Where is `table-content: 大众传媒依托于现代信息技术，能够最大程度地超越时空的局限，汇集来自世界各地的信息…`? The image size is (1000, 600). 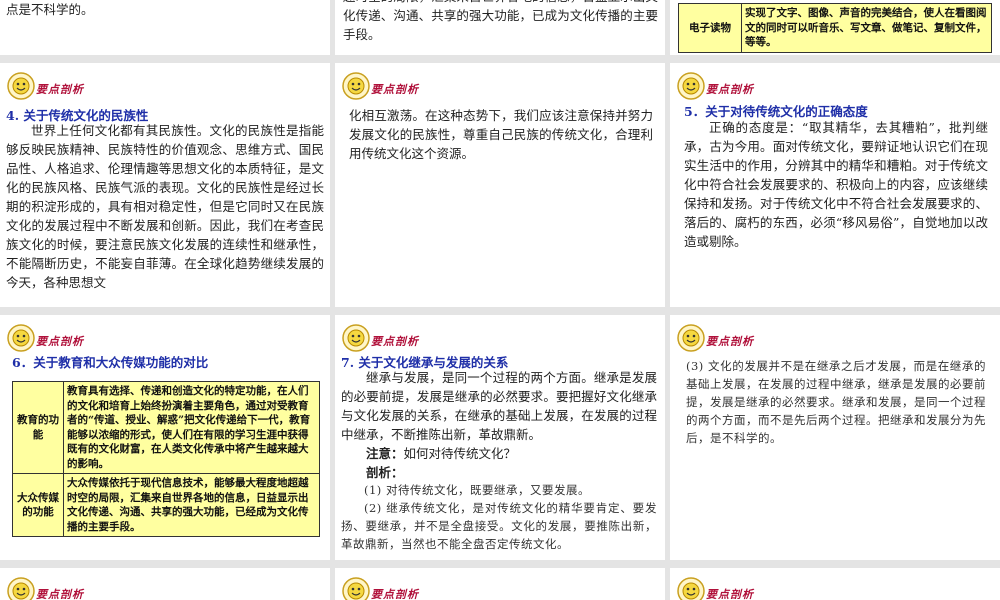 table-content: 大众传媒依托于现代信息技术，能够最大程度地超越时空的局限，汇集来自世界各地的信息… is located at coordinates (191, 505).